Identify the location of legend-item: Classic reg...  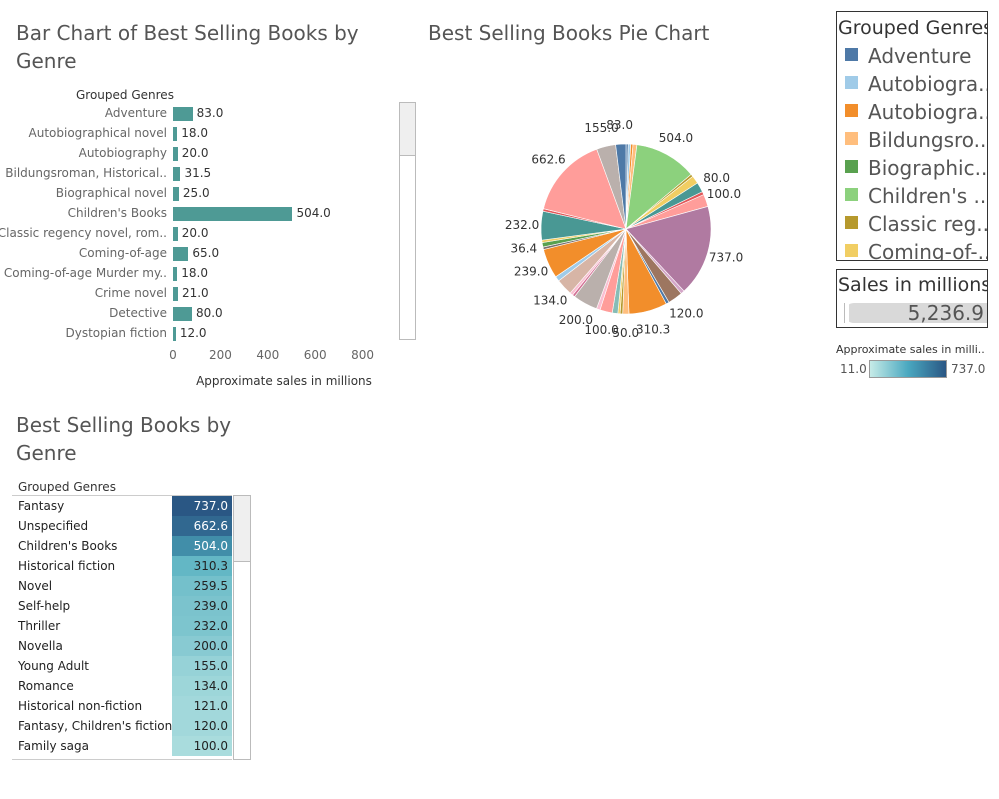
(916, 226).